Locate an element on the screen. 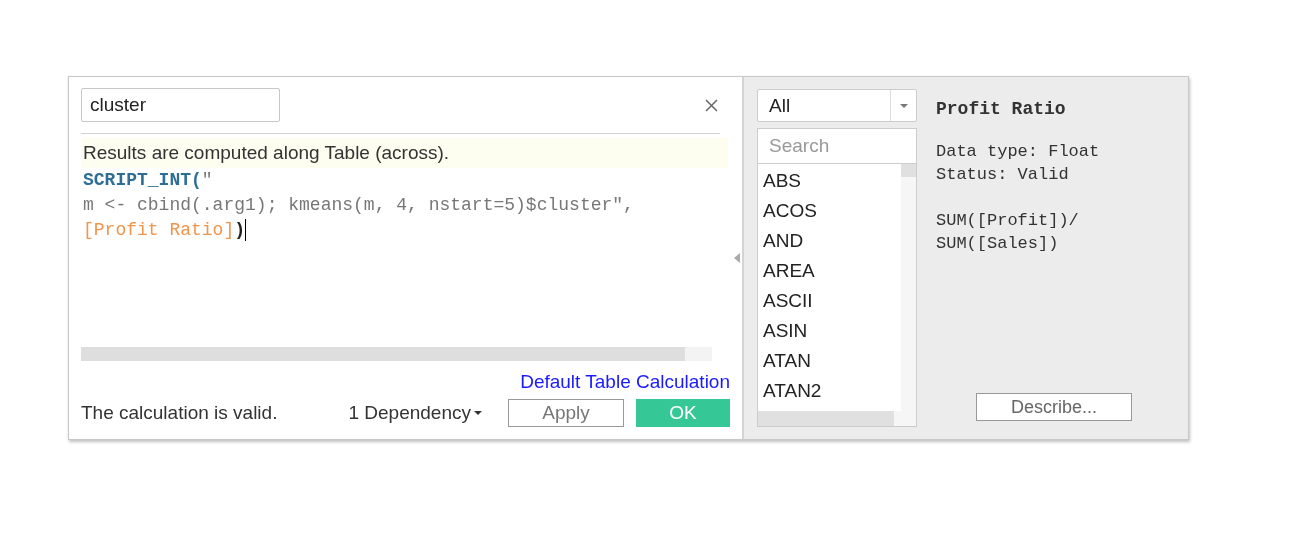 This screenshot has height=535, width=1291. formula-line: SUM([Sales]) is located at coordinates (998, 244).